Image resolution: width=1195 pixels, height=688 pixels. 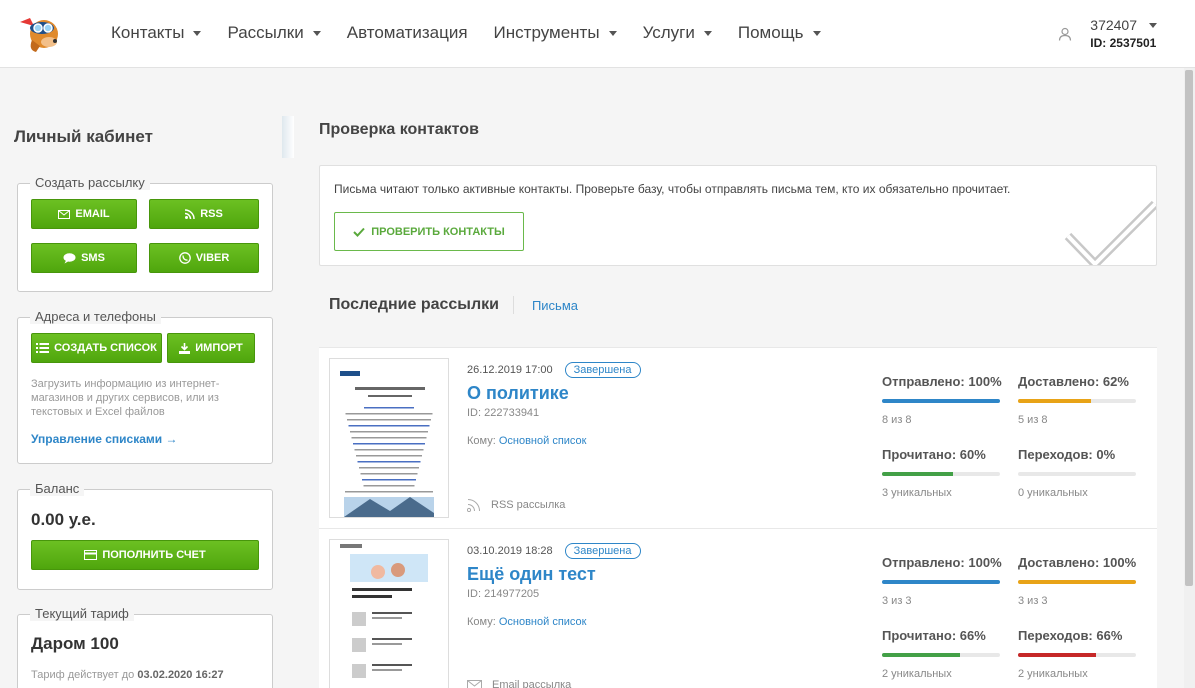 What do you see at coordinates (105, 348) in the screenshot?
I see `create-list-label: СОЗДАТЬ СПИСОК` at bounding box center [105, 348].